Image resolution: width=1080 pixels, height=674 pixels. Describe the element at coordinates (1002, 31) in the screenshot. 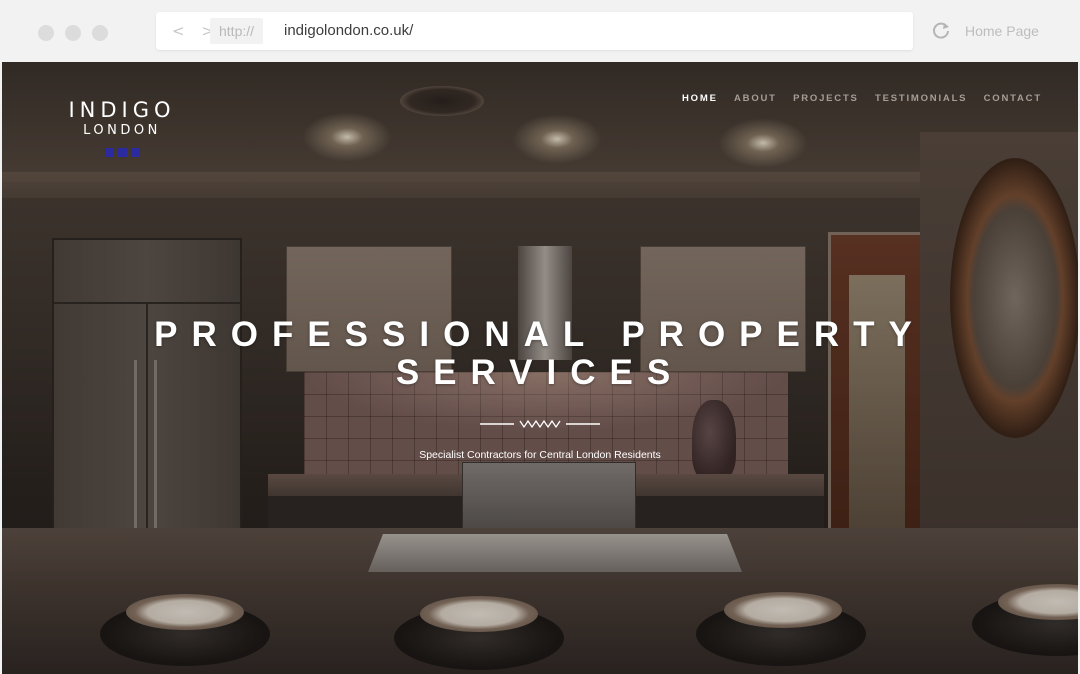

I see `home-page-label: Home Page` at that location.